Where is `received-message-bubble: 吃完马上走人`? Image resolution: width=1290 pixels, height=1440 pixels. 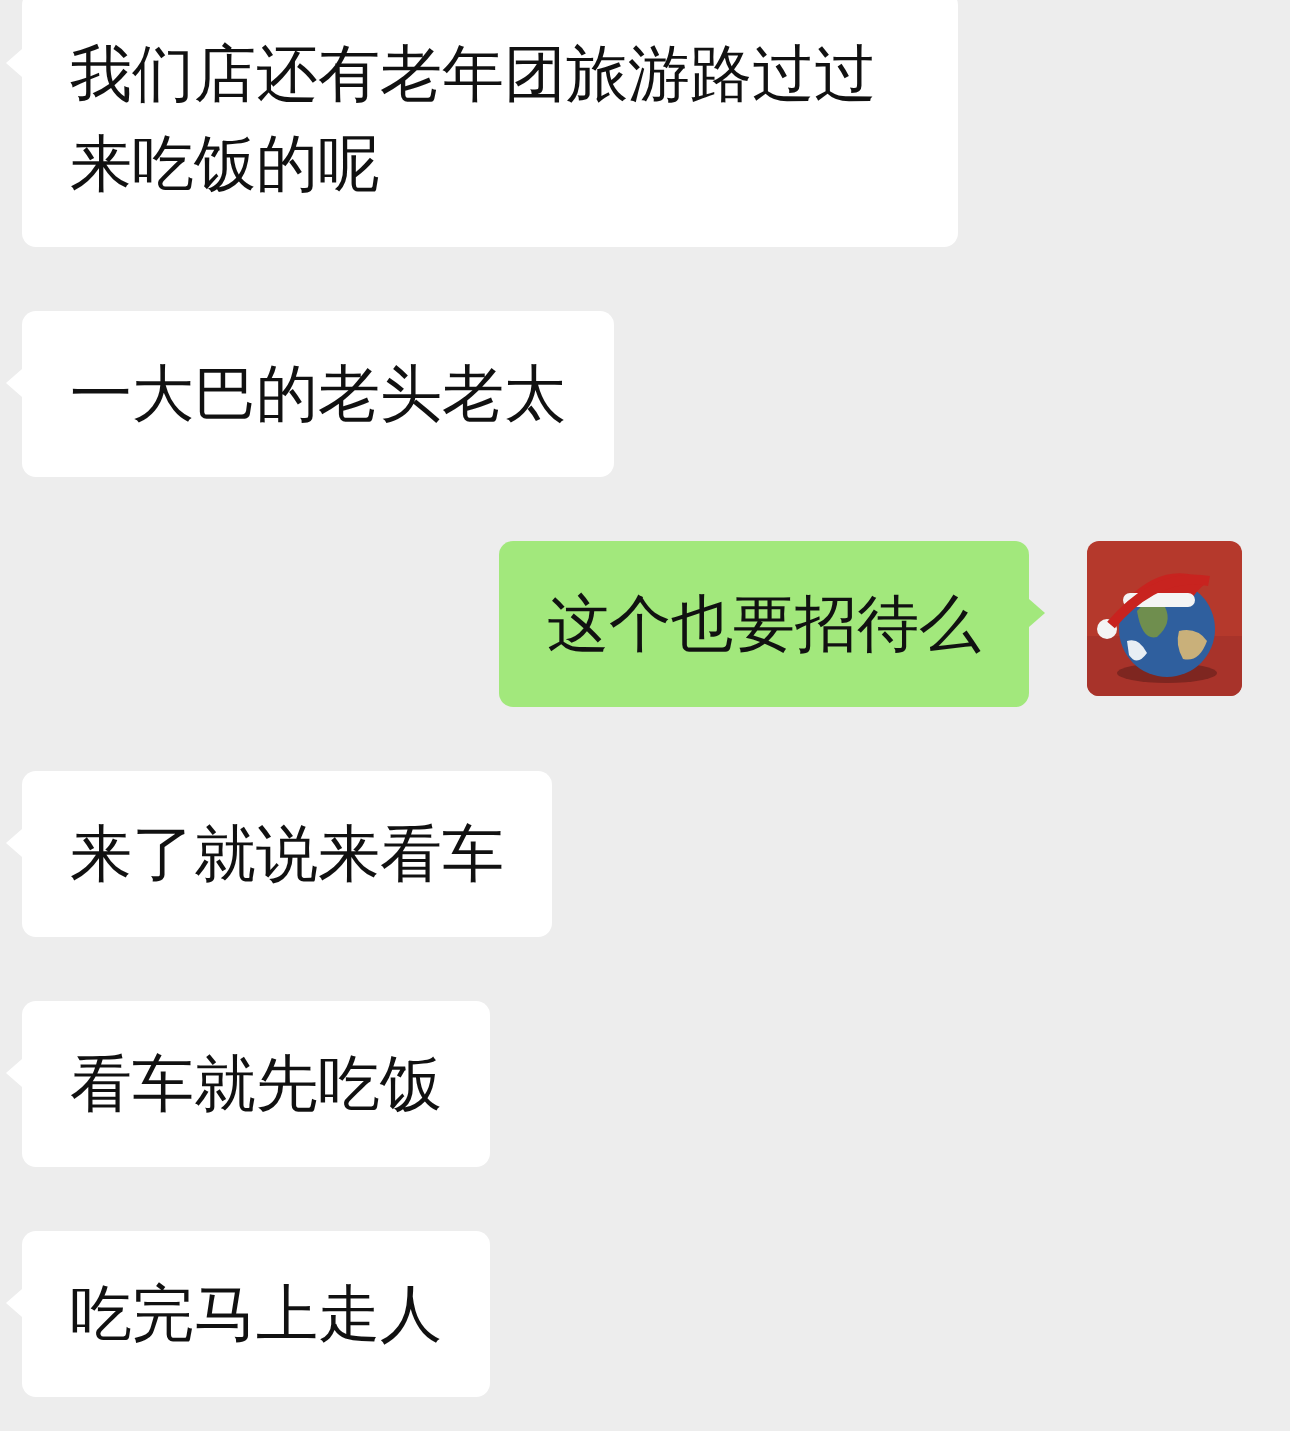 received-message-bubble: 吃完马上走人 is located at coordinates (256, 1314).